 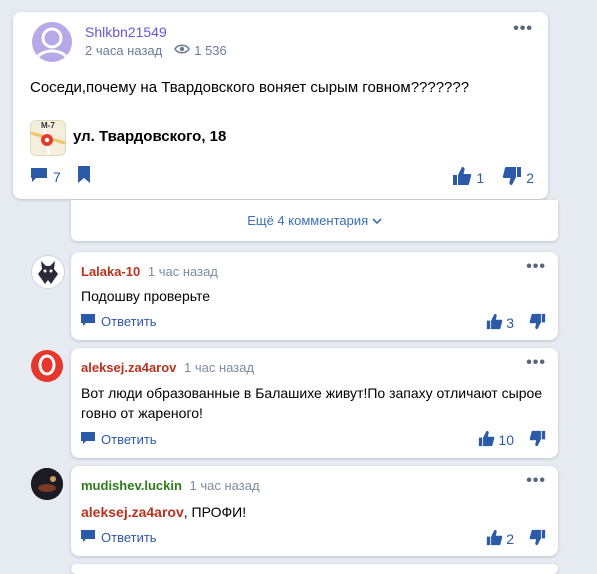 I want to click on author-avatar, so click(x=52, y=42).